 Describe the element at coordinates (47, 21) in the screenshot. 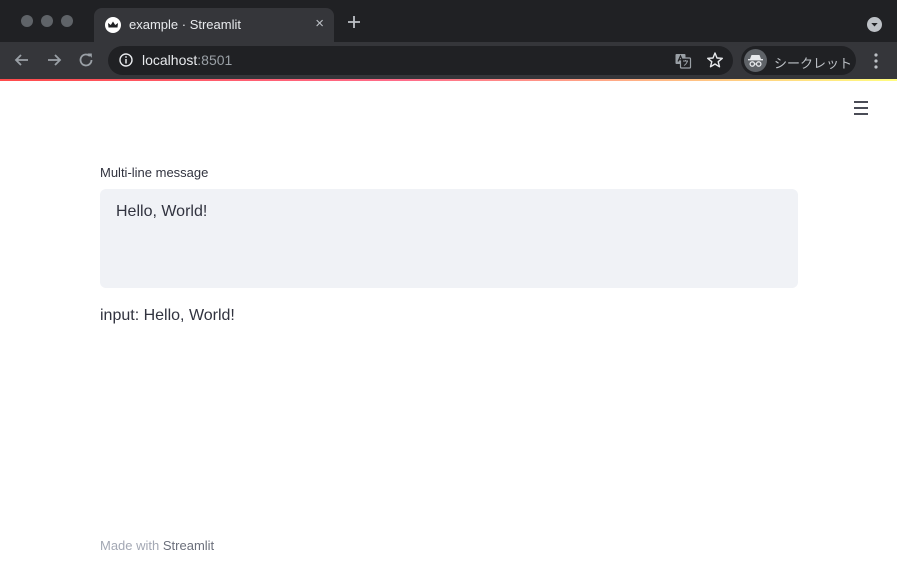

I see `window-minimize-dot` at that location.